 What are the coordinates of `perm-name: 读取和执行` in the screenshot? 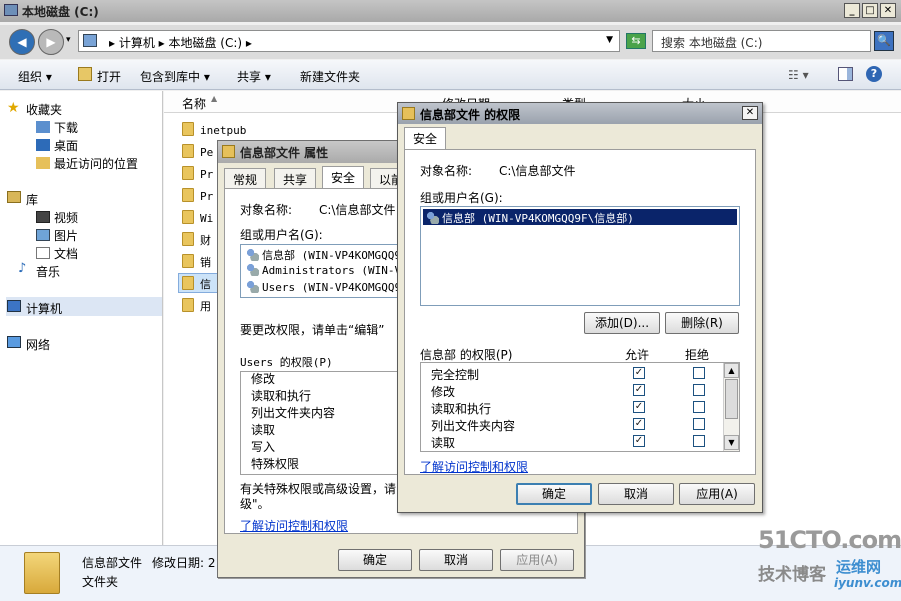 It's located at (461, 409).